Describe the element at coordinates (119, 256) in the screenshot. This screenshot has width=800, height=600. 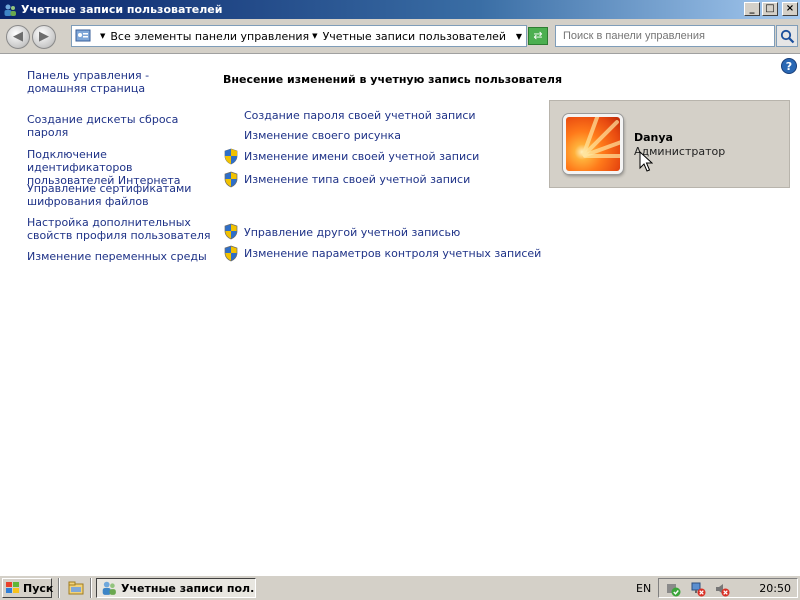
I see `nav-link-env-vars: Изменение переменных среды` at that location.